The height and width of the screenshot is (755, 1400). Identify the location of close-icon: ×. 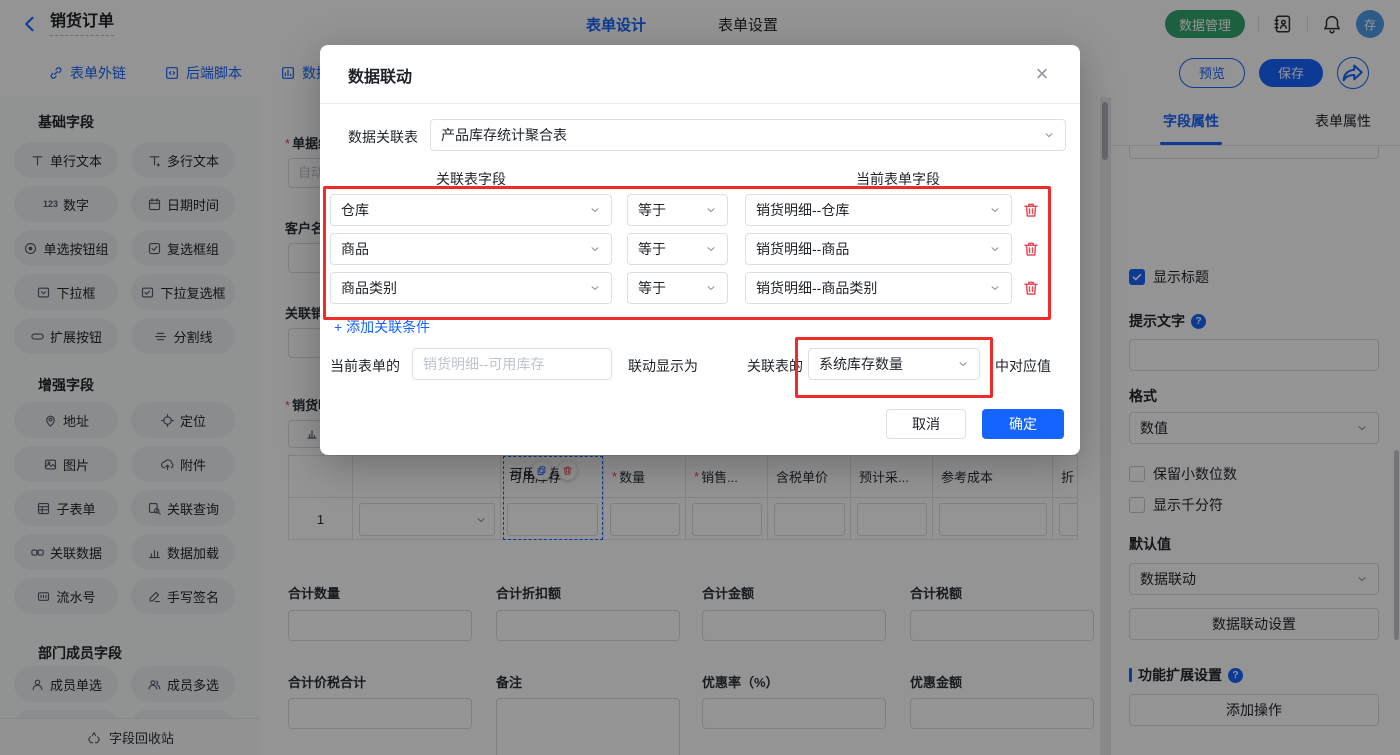
(1042, 73).